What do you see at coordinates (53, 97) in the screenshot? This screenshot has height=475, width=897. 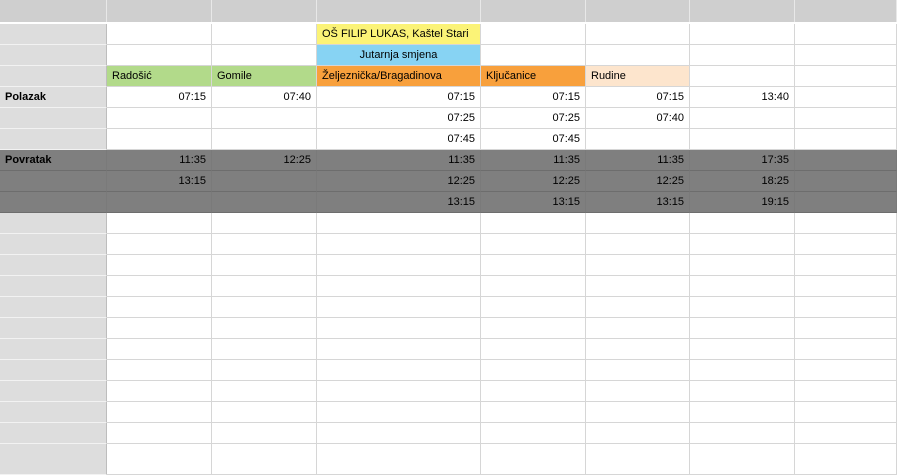 I see `polazak-label: Polazak` at bounding box center [53, 97].